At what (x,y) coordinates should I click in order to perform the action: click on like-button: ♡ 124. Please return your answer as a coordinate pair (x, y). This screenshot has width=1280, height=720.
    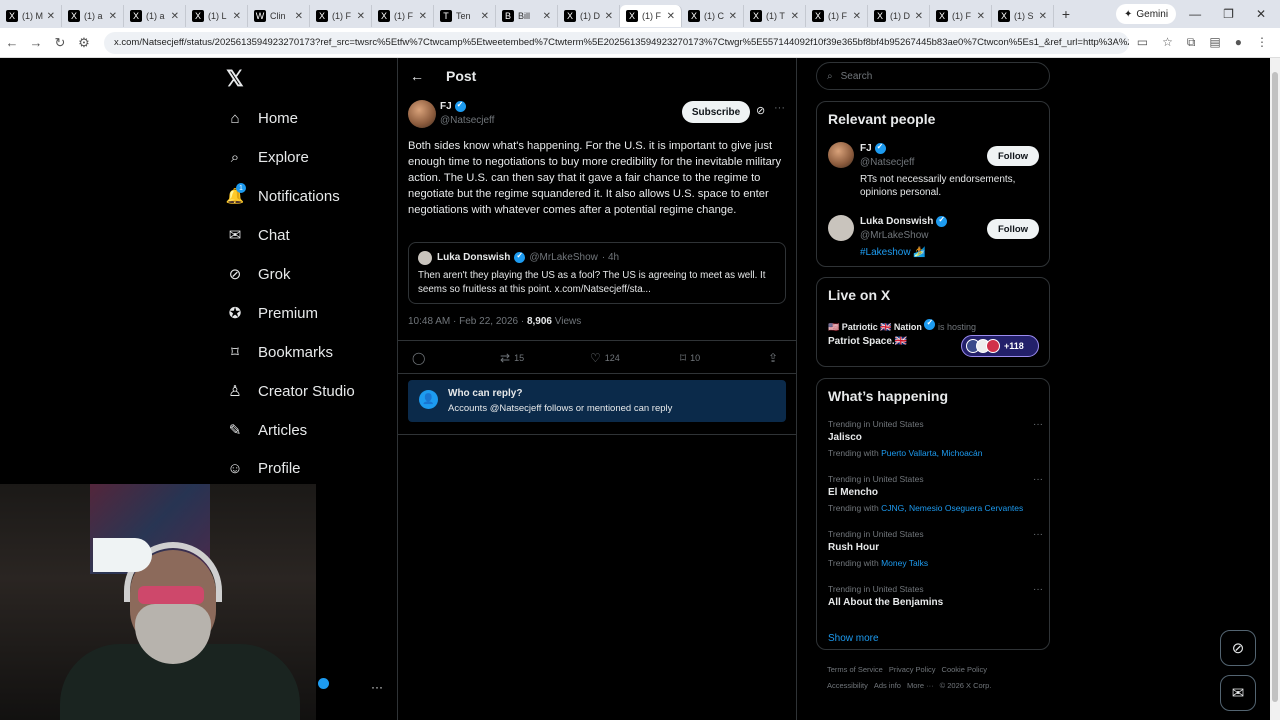
    Looking at the image, I should click on (605, 358).